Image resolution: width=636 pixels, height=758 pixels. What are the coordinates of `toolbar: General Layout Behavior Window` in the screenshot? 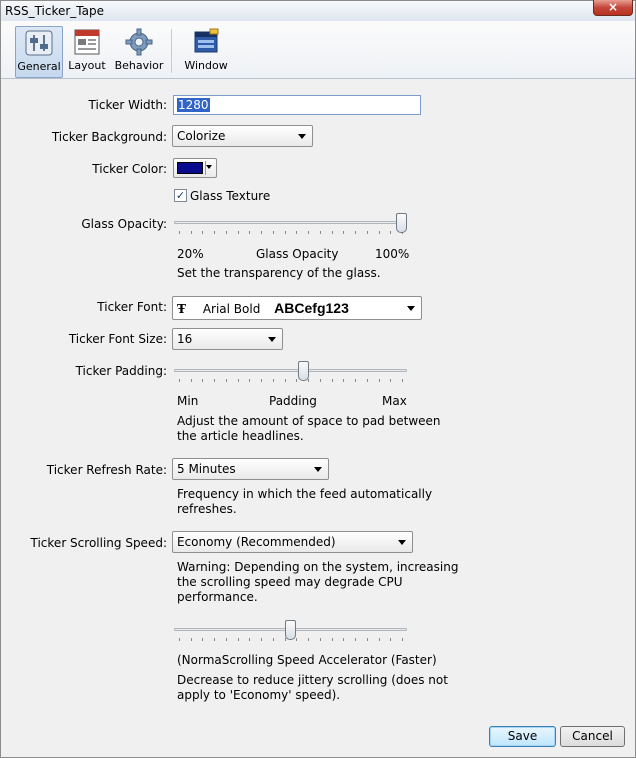 It's located at (318, 50).